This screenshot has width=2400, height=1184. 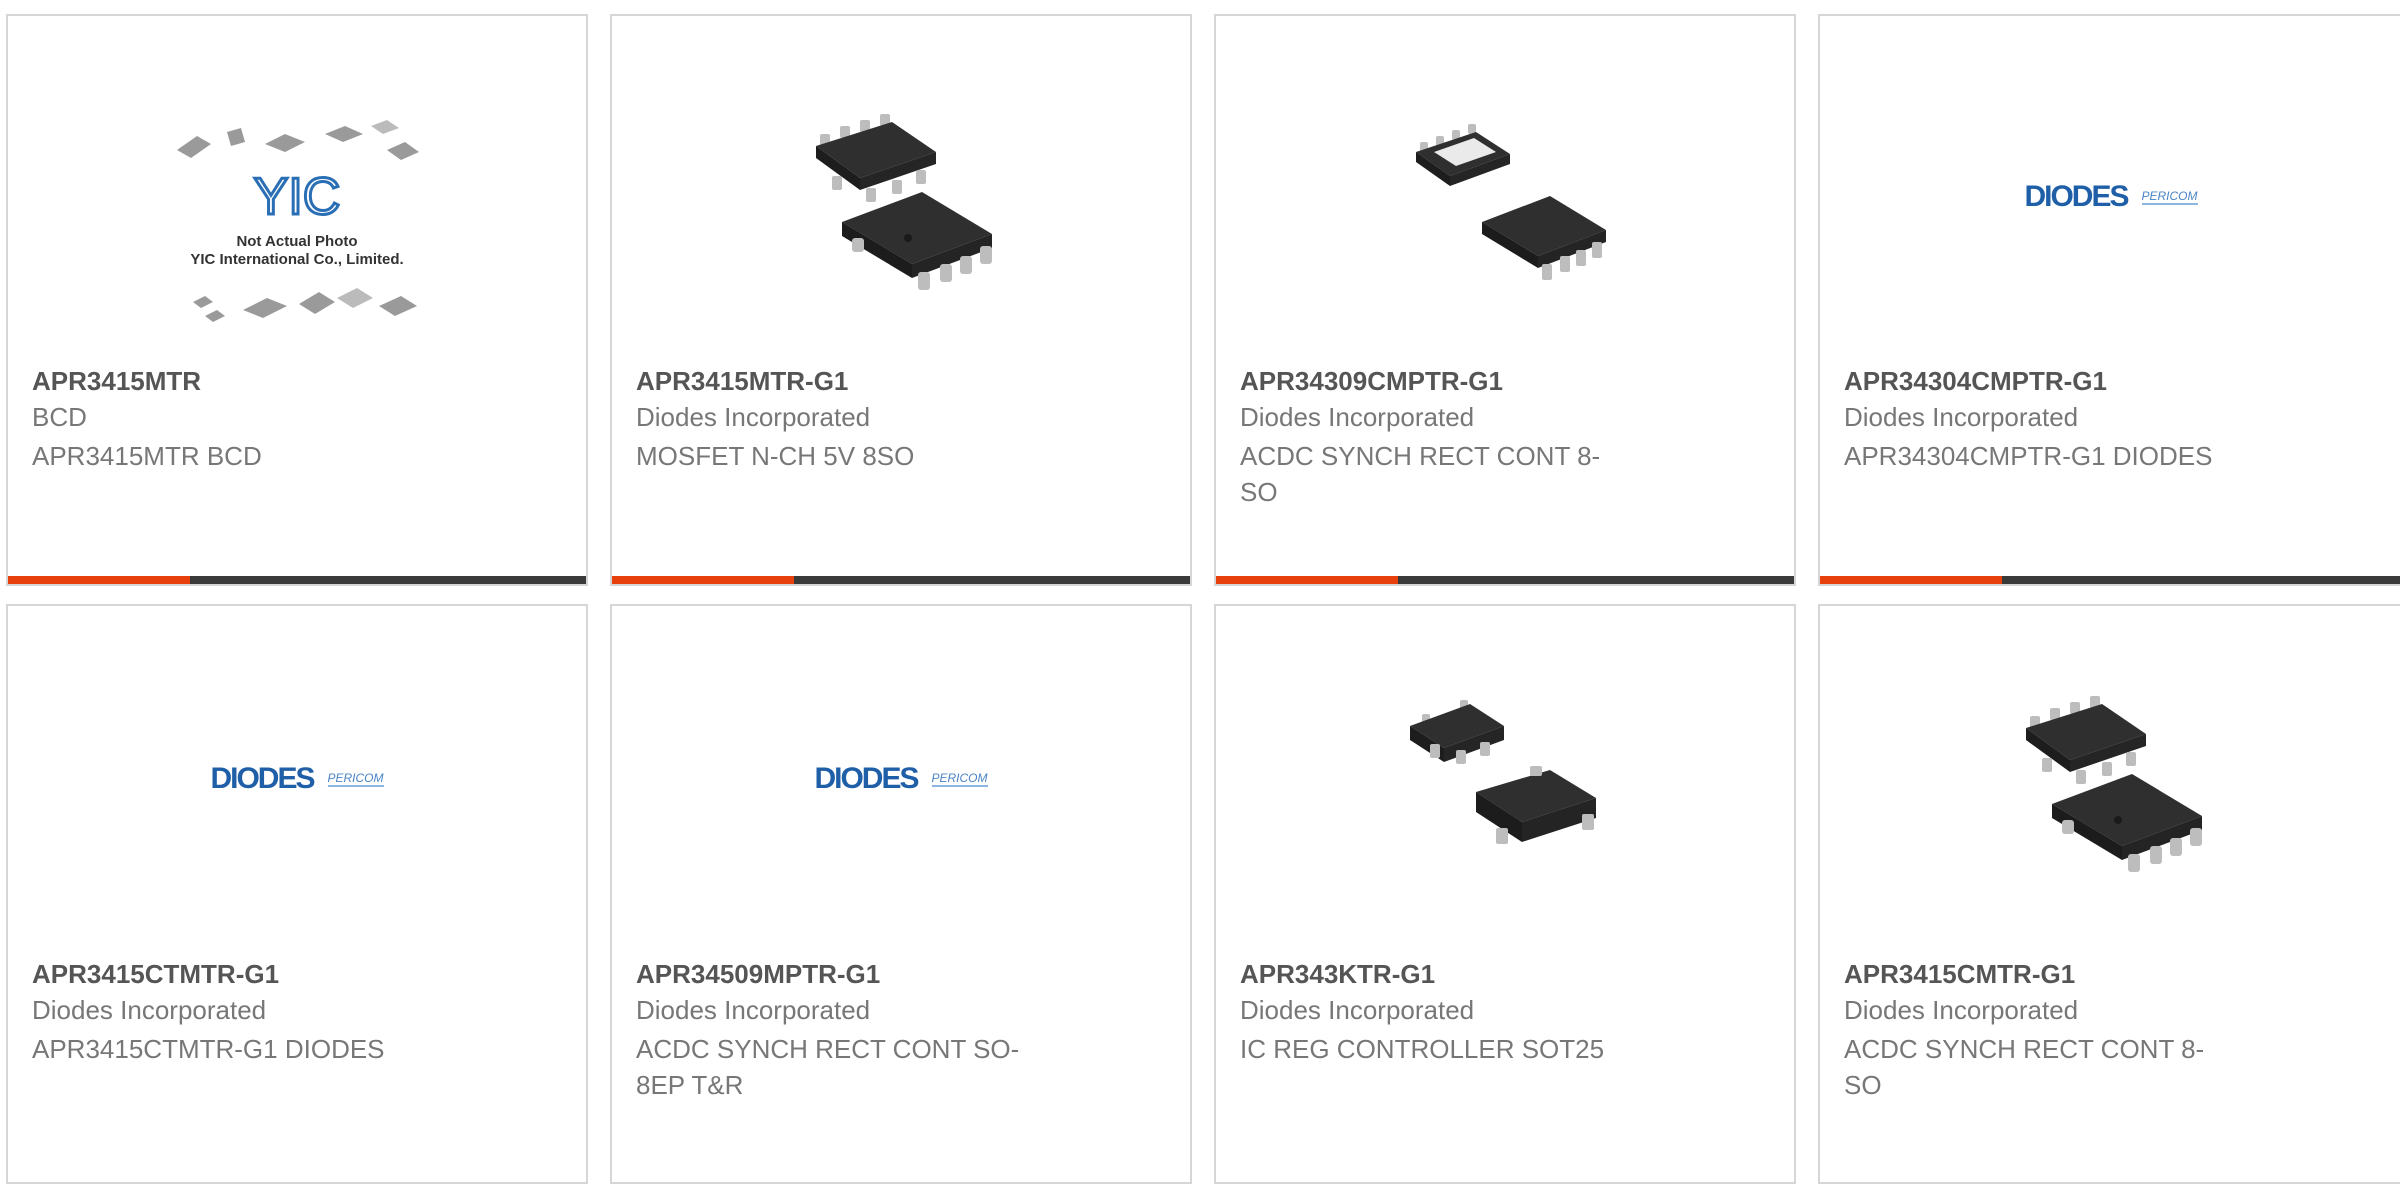 What do you see at coordinates (297, 197) in the screenshot?
I see `svg-text: YIC` at bounding box center [297, 197].